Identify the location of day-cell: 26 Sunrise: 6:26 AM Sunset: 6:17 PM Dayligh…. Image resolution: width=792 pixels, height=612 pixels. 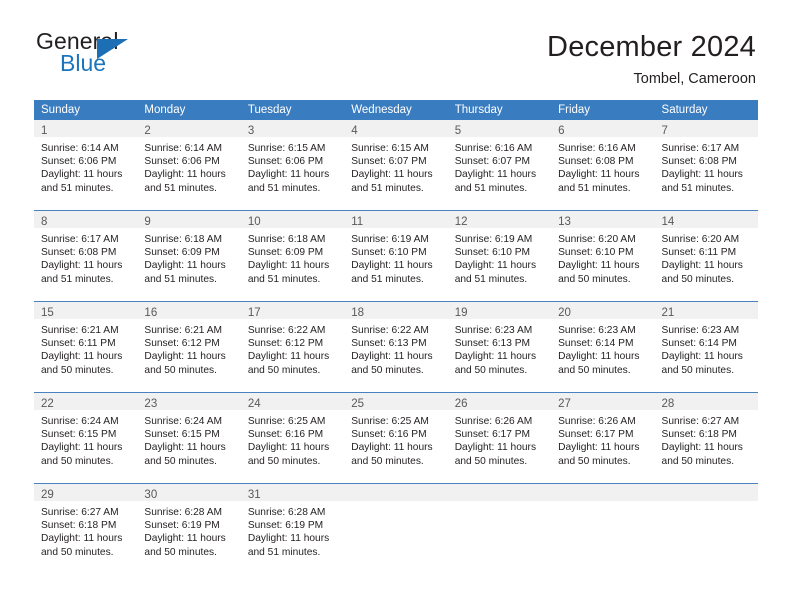
(499, 438).